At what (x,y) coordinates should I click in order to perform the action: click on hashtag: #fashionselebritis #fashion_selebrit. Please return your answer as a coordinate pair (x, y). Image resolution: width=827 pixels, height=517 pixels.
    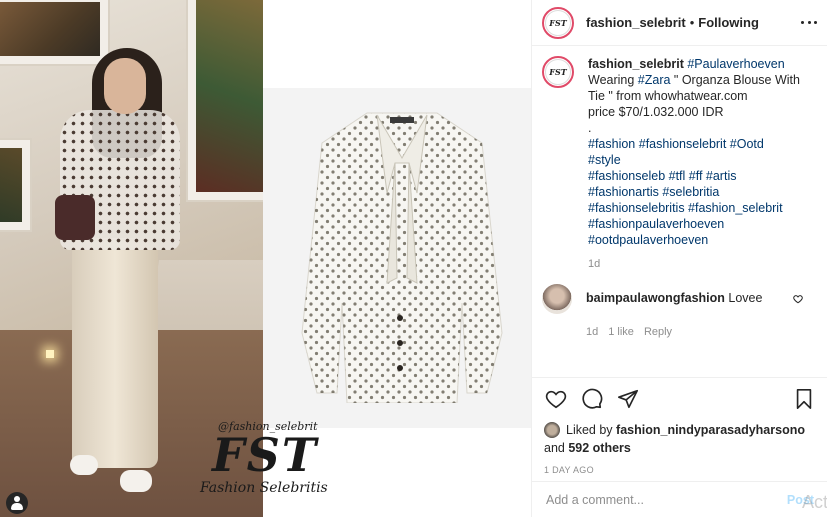
    Looking at the image, I should click on (698, 208).